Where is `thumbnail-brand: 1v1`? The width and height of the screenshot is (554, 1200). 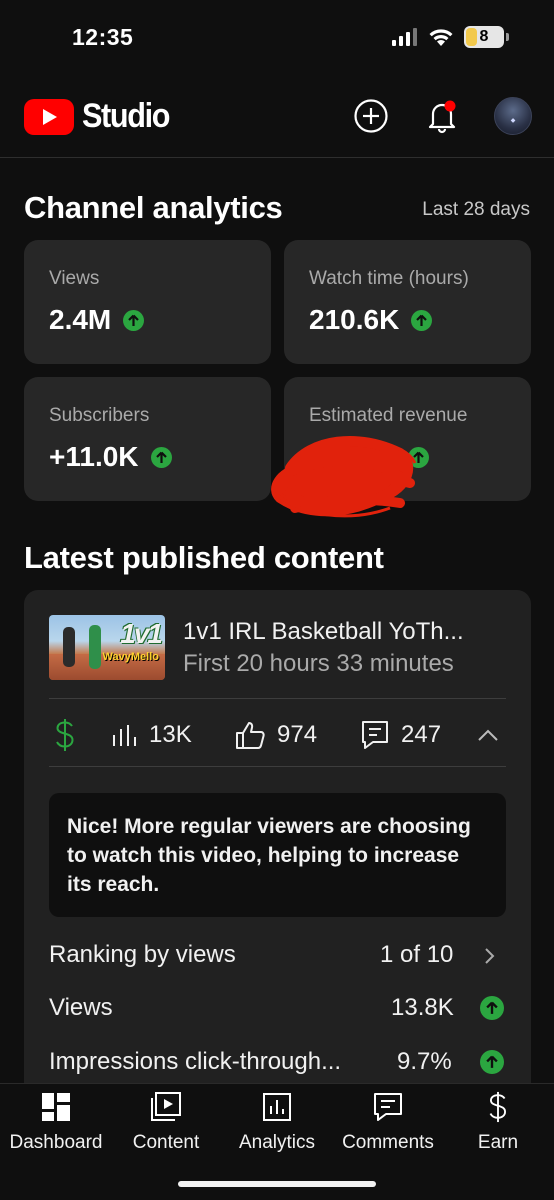 thumbnail-brand: 1v1 is located at coordinates (141, 633).